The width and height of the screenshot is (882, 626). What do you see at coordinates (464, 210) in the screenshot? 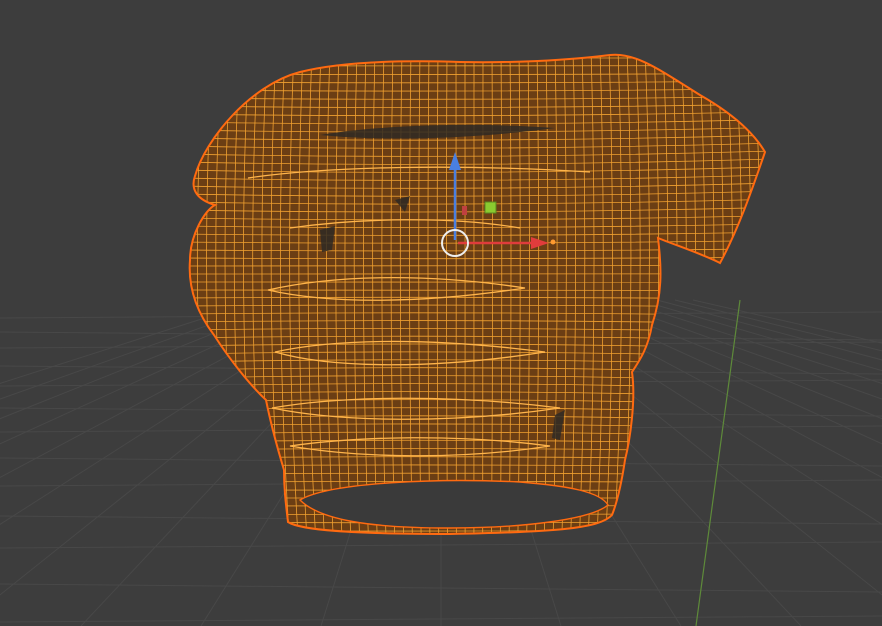
I see `gizmo-plane-handle-red-icon` at bounding box center [464, 210].